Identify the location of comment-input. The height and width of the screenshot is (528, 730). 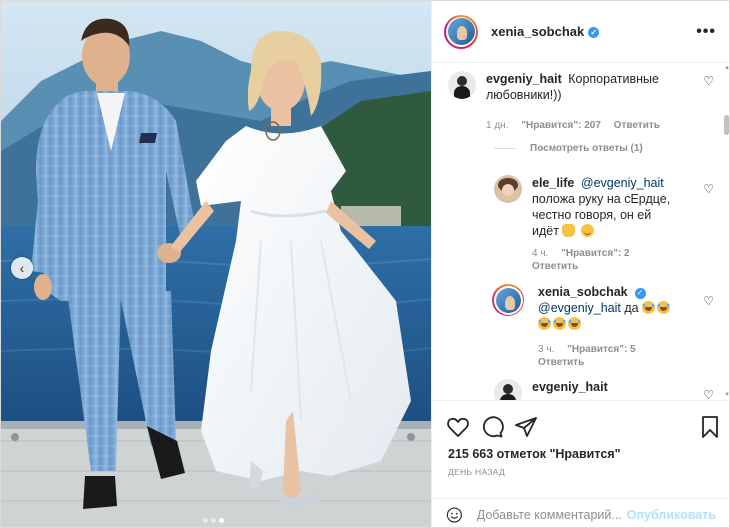
(551, 514).